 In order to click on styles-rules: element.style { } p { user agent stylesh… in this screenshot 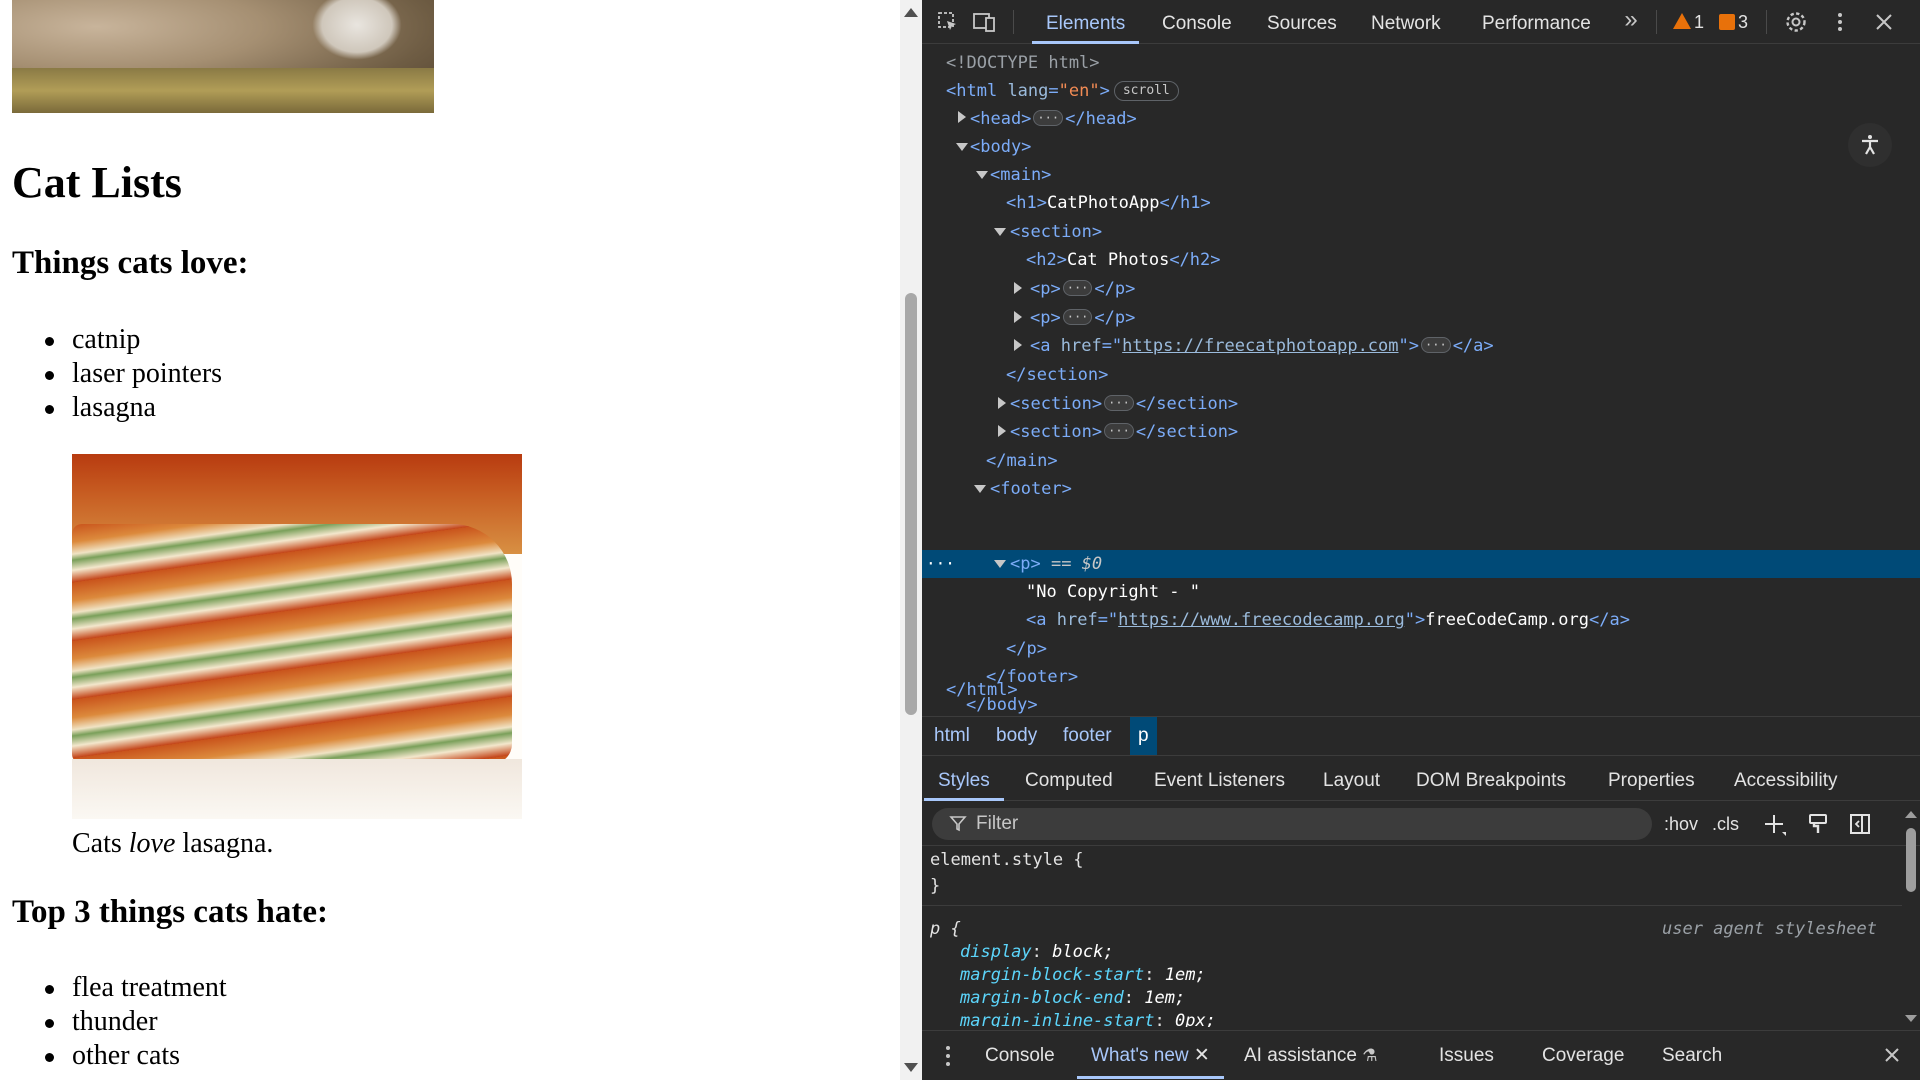, I will do `click(1412, 937)`.